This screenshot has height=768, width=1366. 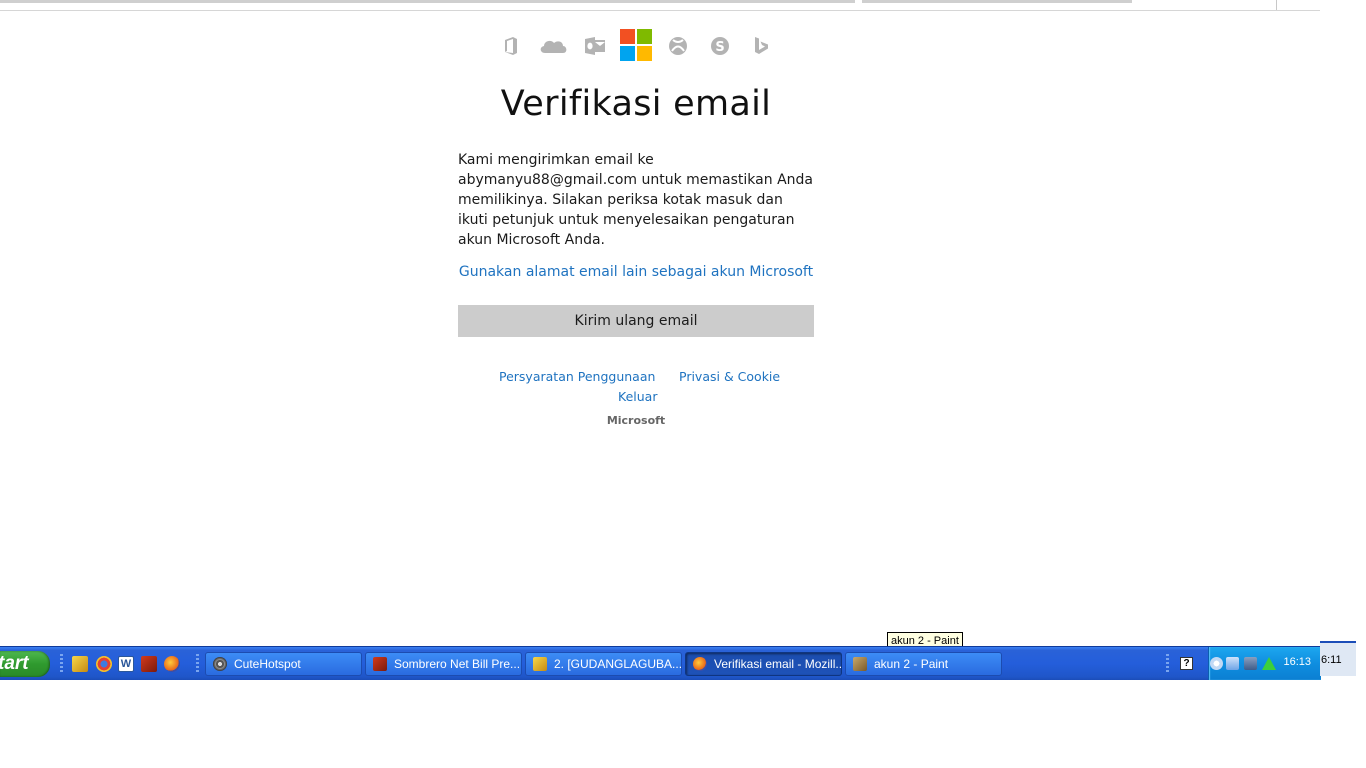 What do you see at coordinates (511, 46) in the screenshot?
I see `office-icon` at bounding box center [511, 46].